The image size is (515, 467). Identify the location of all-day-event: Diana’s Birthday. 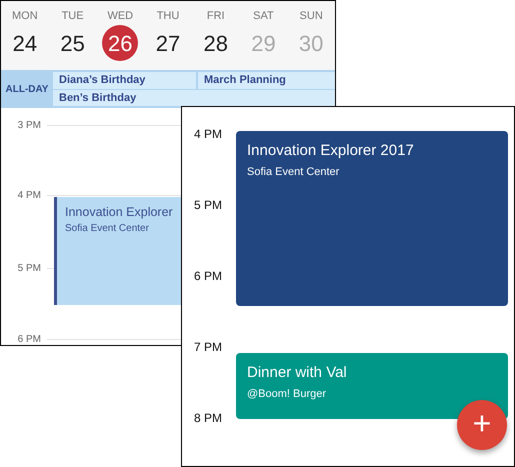
(124, 80).